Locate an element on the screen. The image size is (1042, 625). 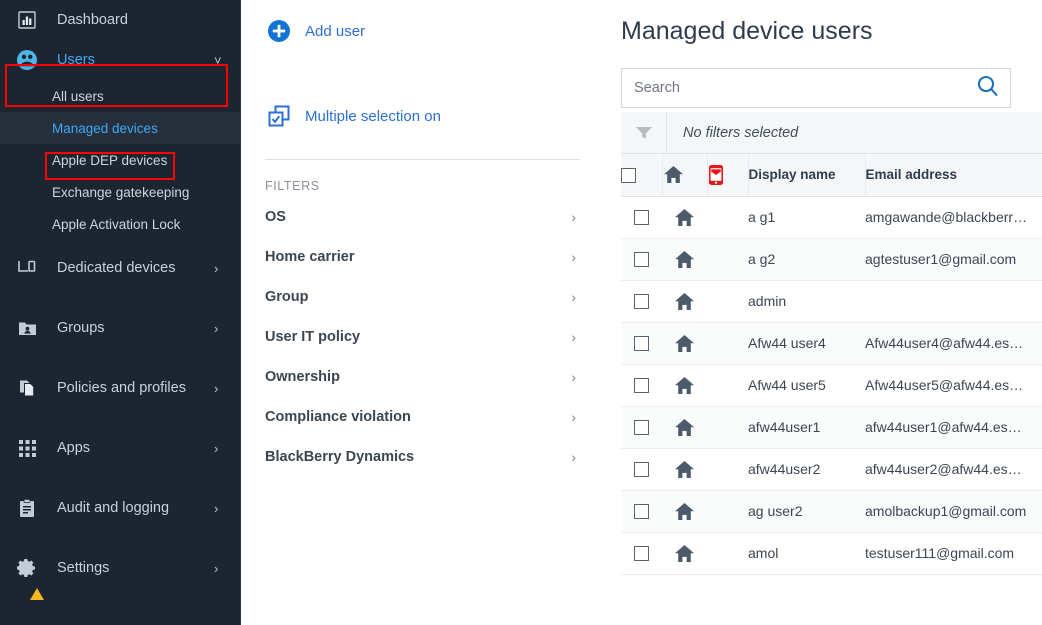
search-input is located at coordinates (805, 88).